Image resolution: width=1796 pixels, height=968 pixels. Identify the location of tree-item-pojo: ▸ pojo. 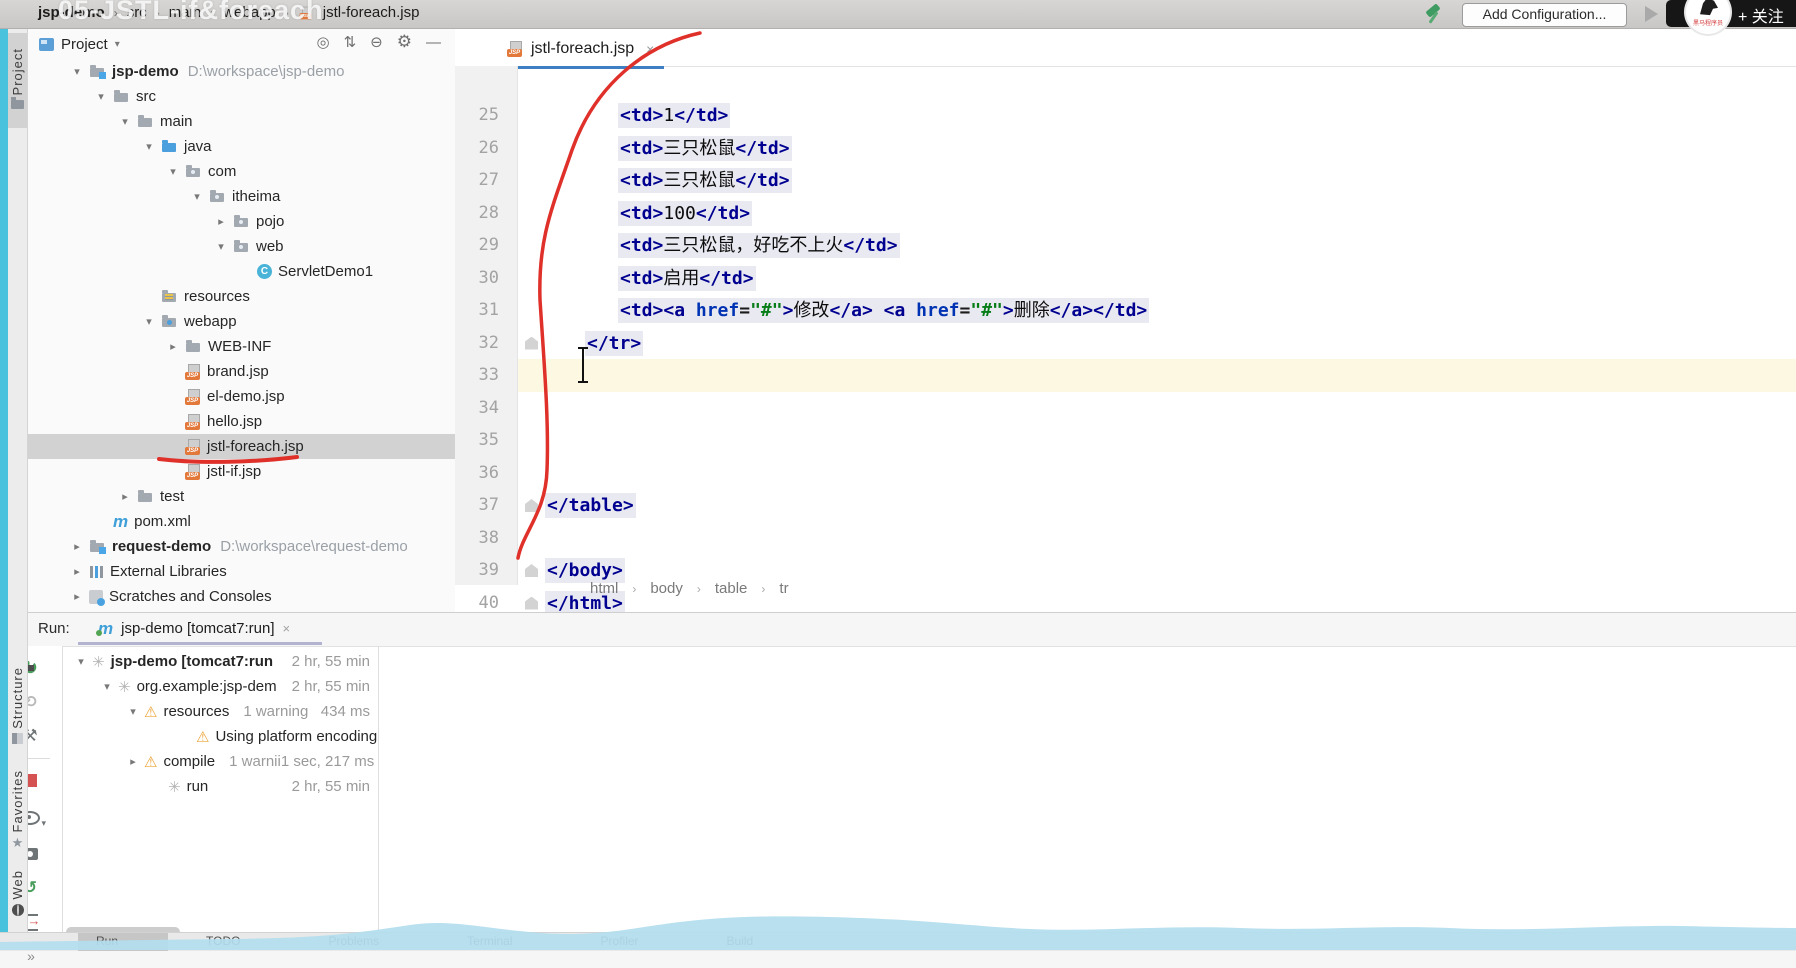
(241, 221).